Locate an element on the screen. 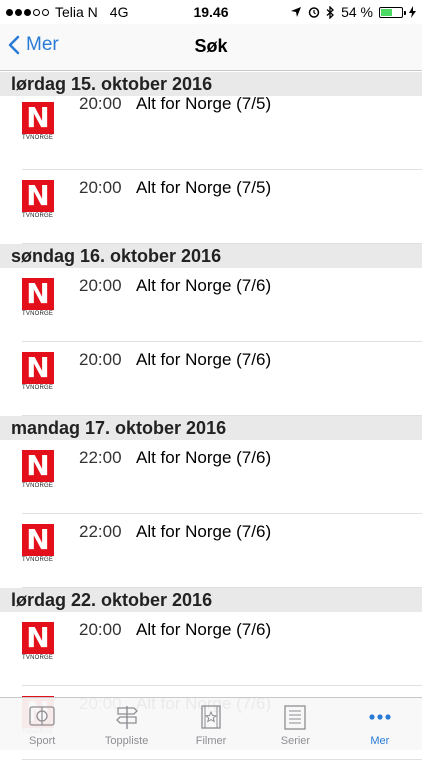 Image resolution: width=422 pixels, height=760 pixels. tab-label: Serier is located at coordinates (295, 741).